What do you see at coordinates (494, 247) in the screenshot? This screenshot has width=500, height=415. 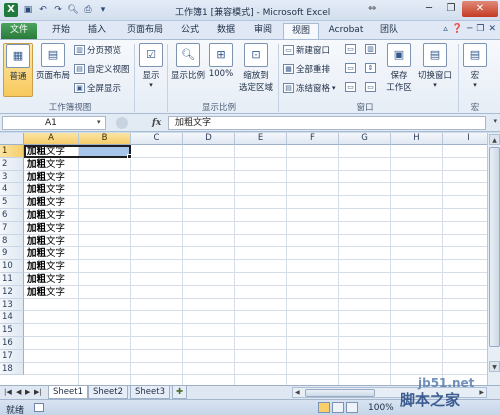 I see `vertical-scroll-thumb` at bounding box center [494, 247].